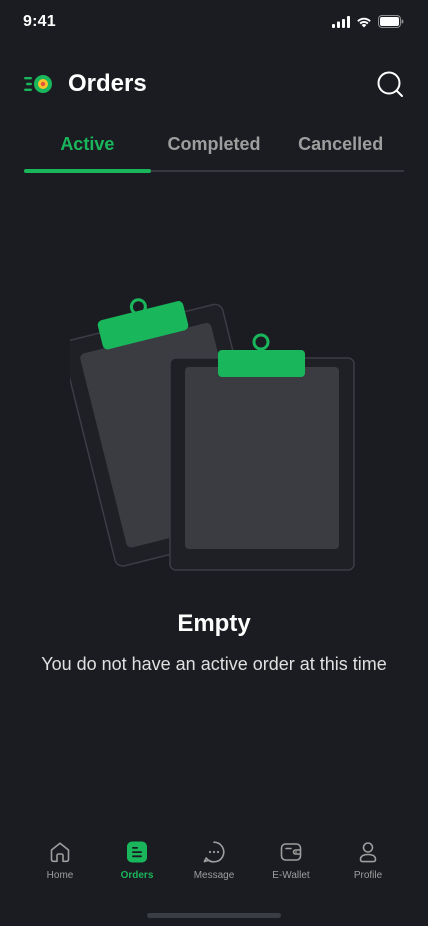  Describe the element at coordinates (214, 22) in the screenshot. I see `status-bar: 9:41` at that location.